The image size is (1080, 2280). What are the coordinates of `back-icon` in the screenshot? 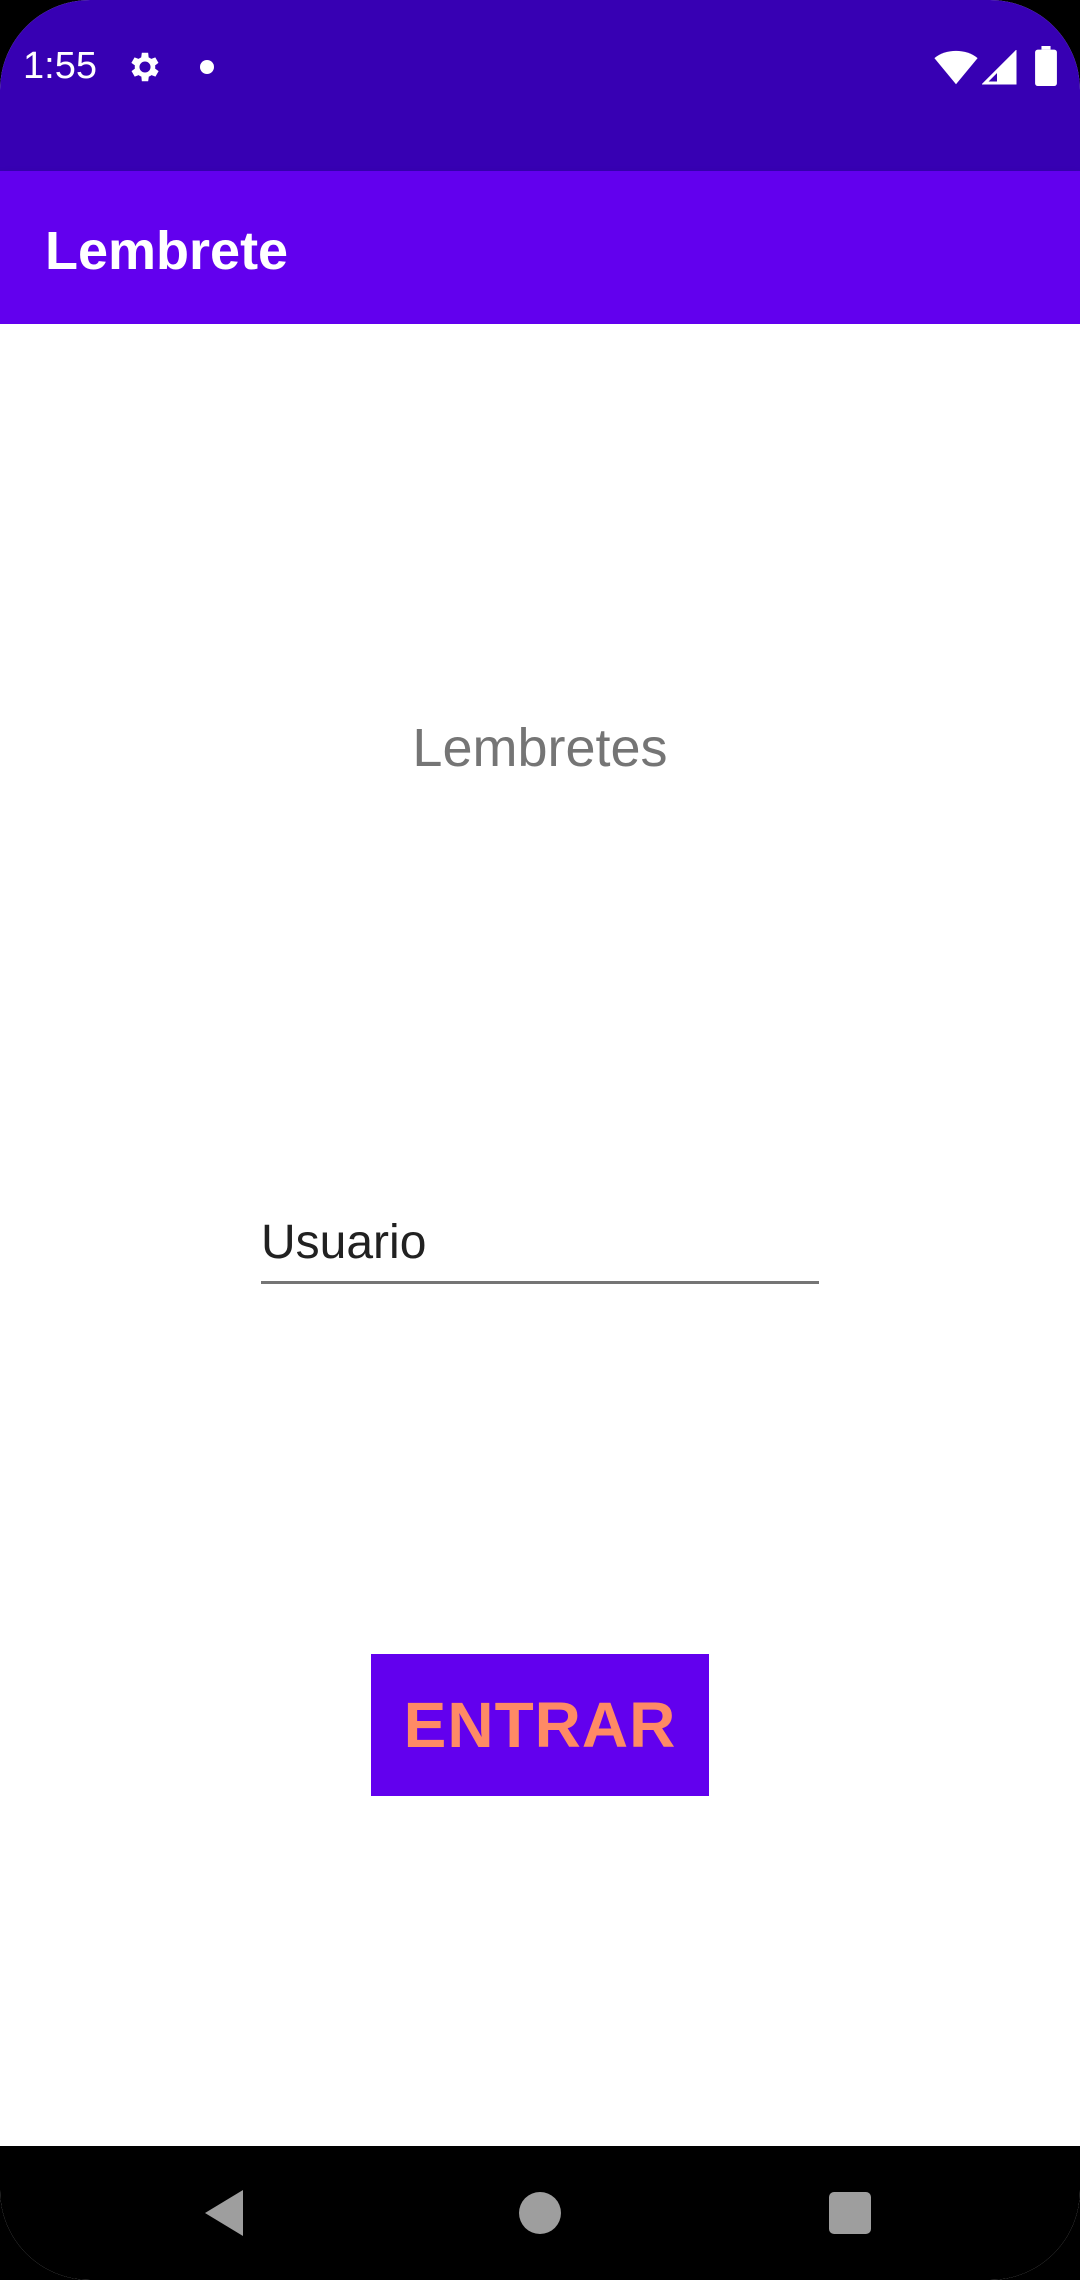 It's located at (224, 2213).